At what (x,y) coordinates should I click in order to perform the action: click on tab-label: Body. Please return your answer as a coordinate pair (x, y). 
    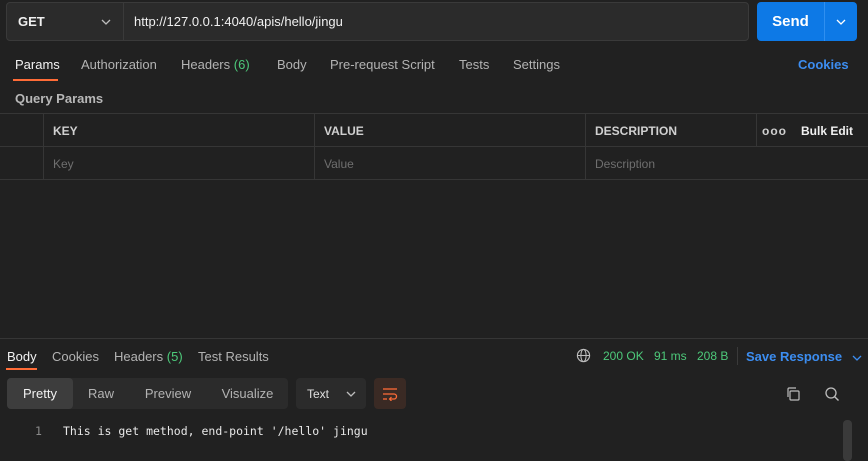
    Looking at the image, I should click on (292, 64).